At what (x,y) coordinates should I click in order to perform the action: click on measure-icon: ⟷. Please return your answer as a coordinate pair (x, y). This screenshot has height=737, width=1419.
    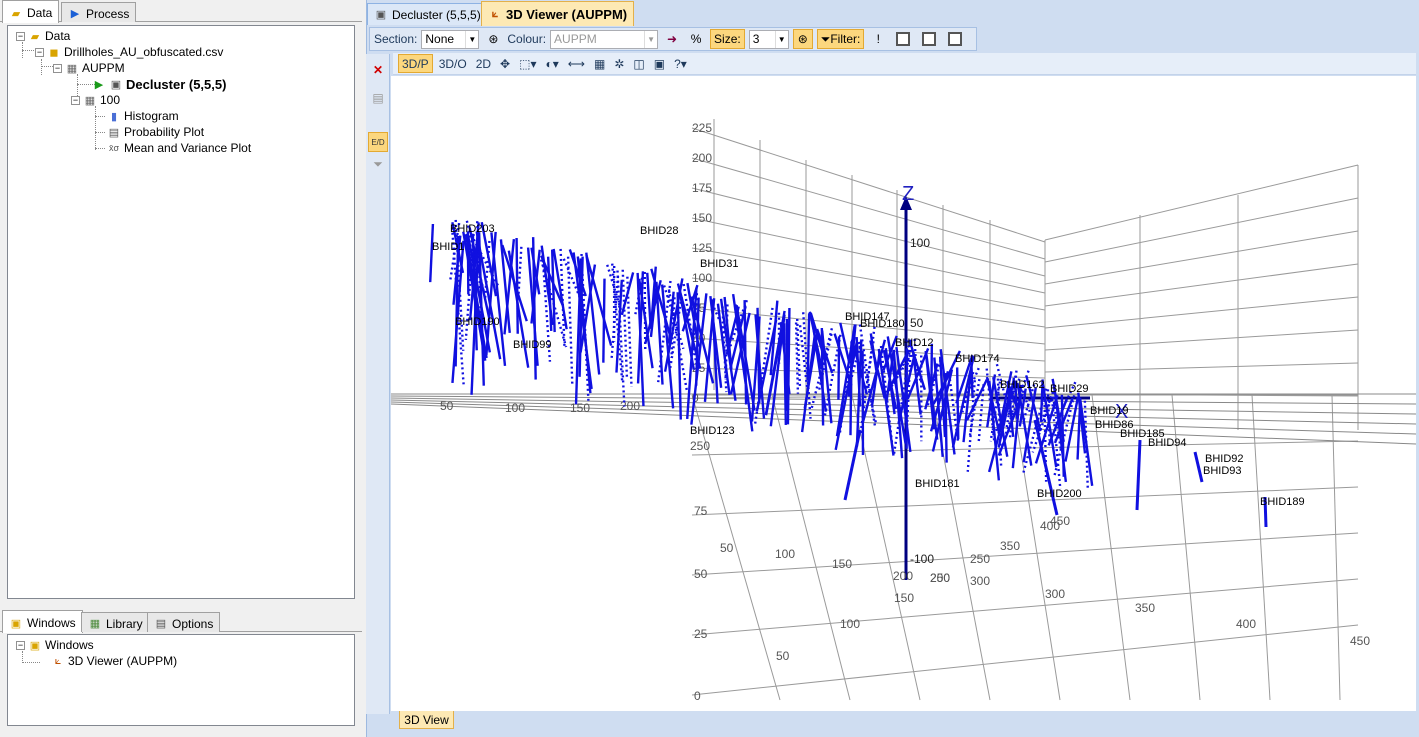
    Looking at the image, I should click on (576, 63).